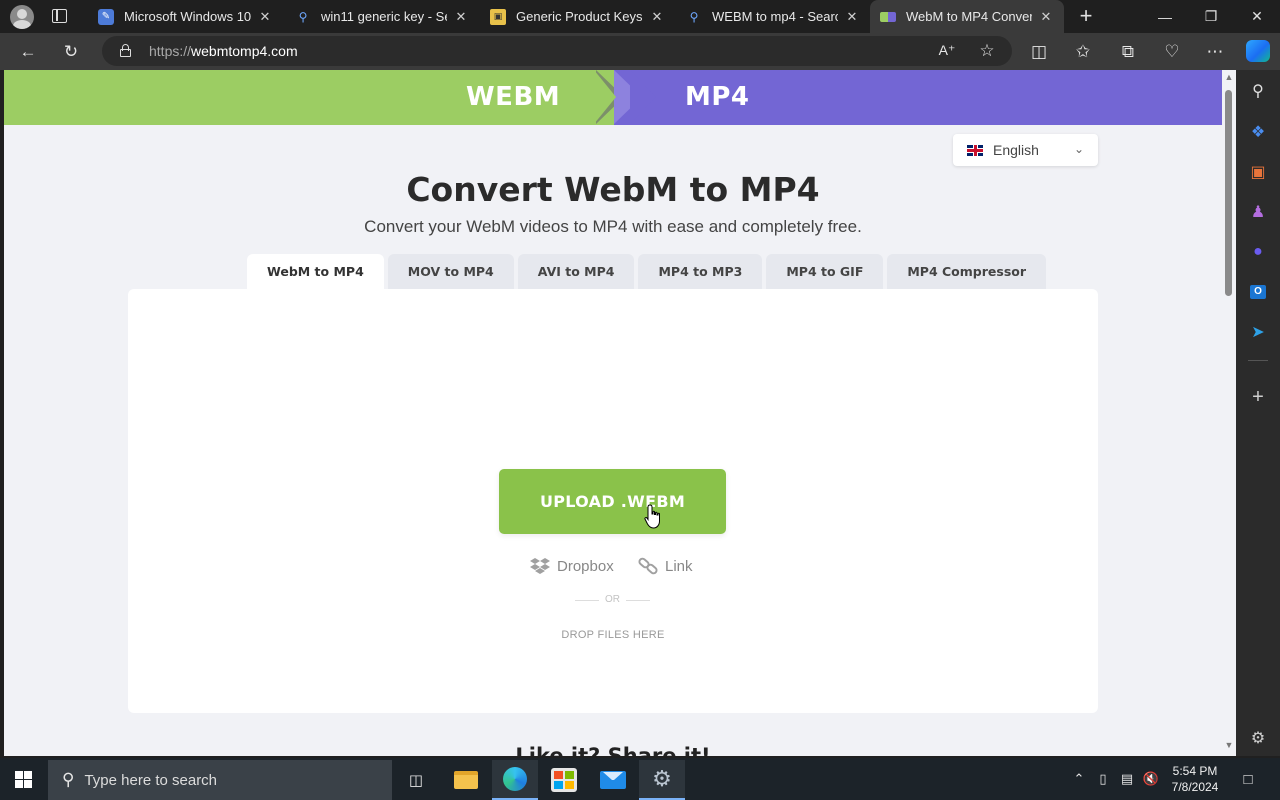 This screenshot has width=1280, height=800. Describe the element at coordinates (987, 50) in the screenshot. I see `favorite-star-icon: ☆` at that location.